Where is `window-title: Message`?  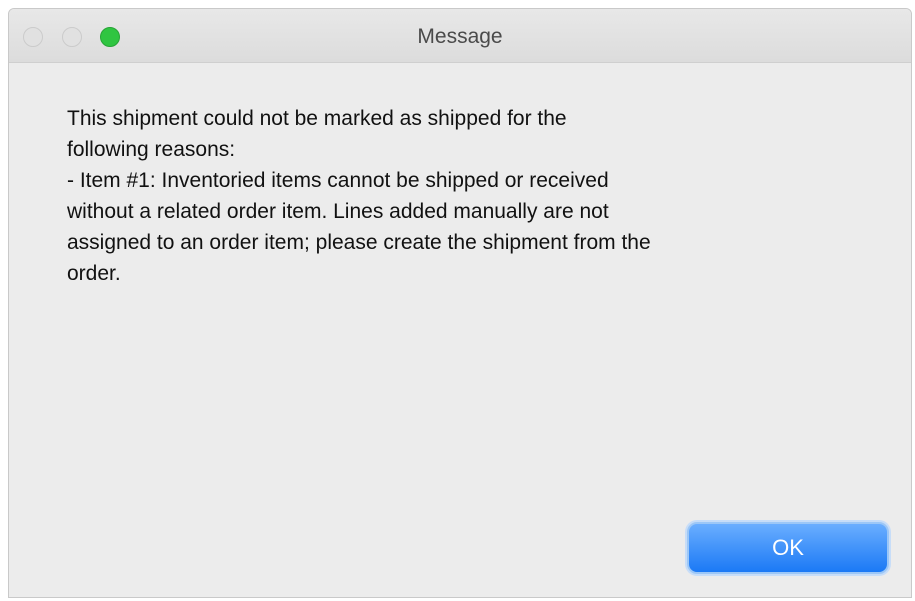
window-title: Message is located at coordinates (460, 36).